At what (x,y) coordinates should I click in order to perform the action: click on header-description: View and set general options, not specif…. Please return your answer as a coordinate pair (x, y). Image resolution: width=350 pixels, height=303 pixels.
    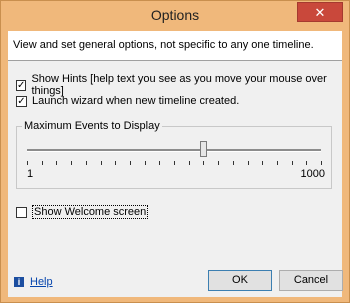
    Looking at the image, I should click on (163, 45).